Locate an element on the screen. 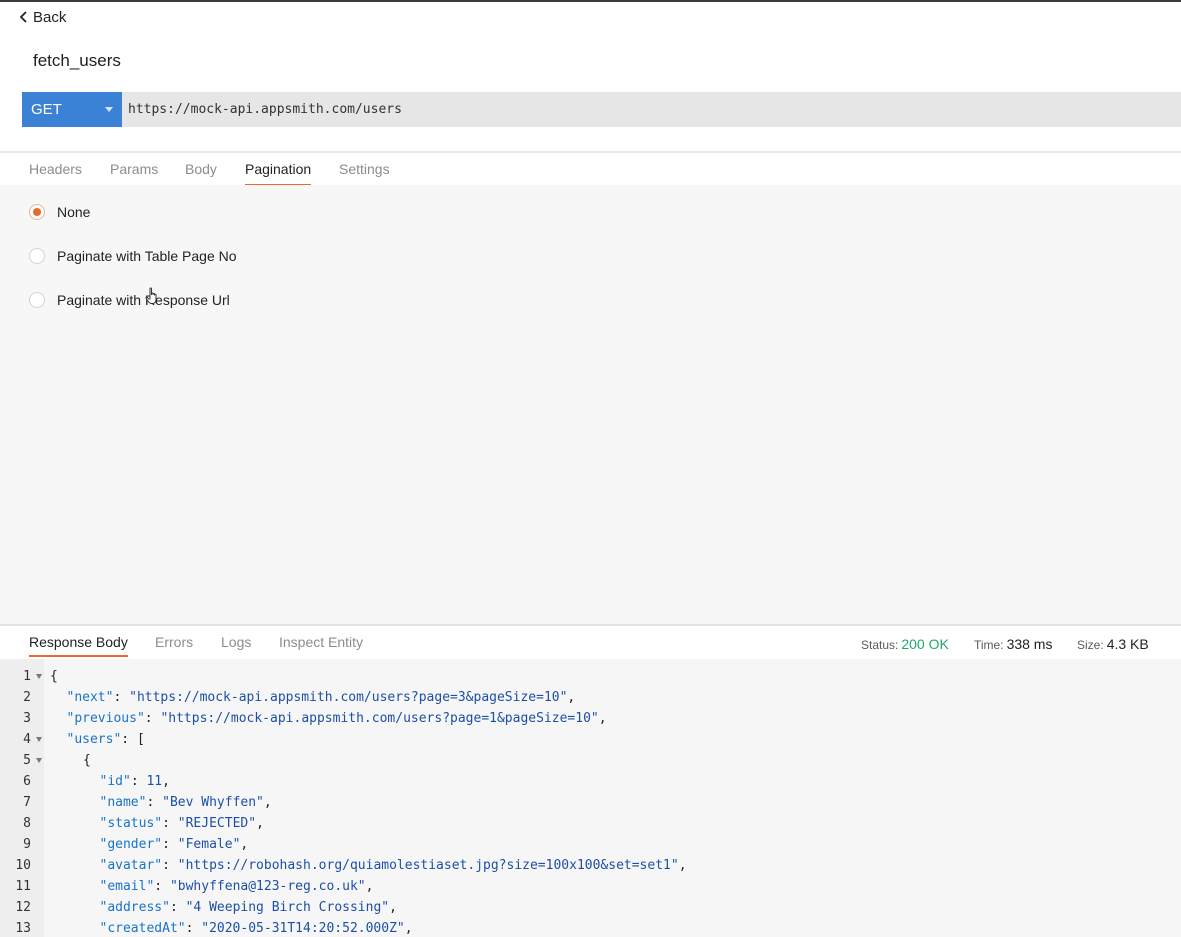 The width and height of the screenshot is (1181, 937). line-number: 8 is located at coordinates (27, 823).